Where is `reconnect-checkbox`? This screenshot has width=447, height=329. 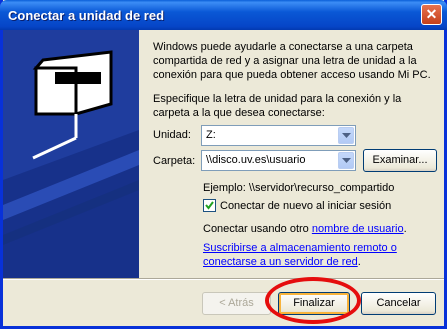
reconnect-checkbox is located at coordinates (209, 205).